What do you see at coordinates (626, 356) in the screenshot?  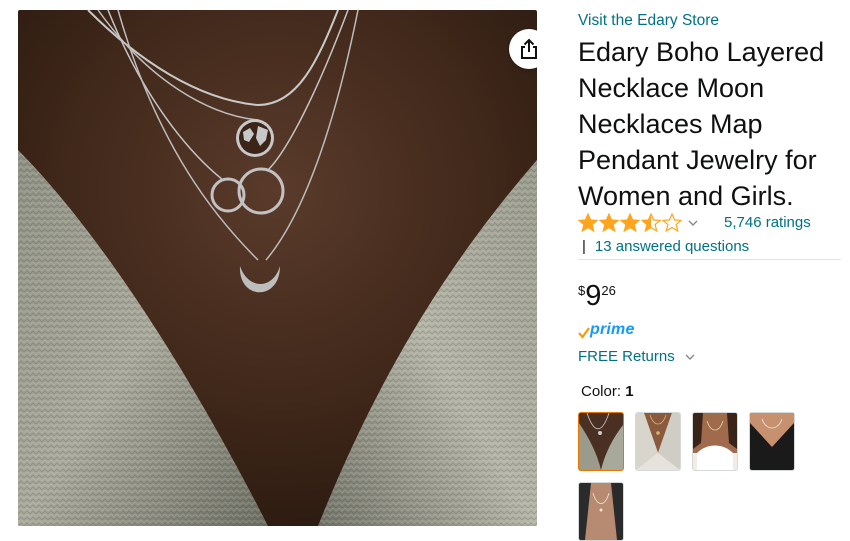 I see `free-returns-label: FREE Returns` at bounding box center [626, 356].